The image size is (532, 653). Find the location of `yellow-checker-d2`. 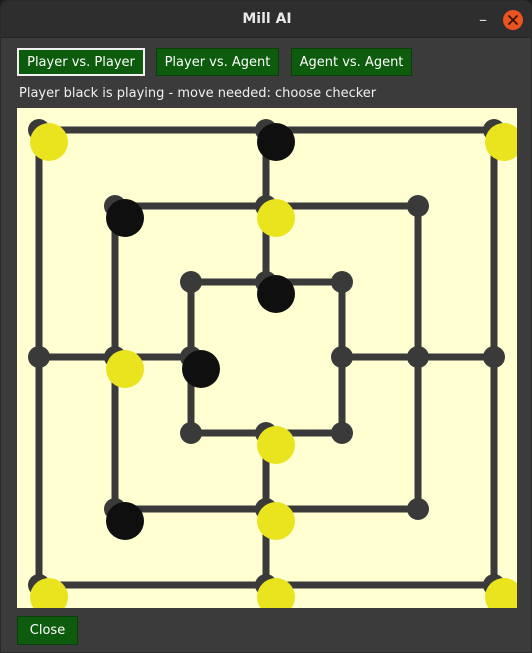

yellow-checker-d2 is located at coordinates (276, 218).